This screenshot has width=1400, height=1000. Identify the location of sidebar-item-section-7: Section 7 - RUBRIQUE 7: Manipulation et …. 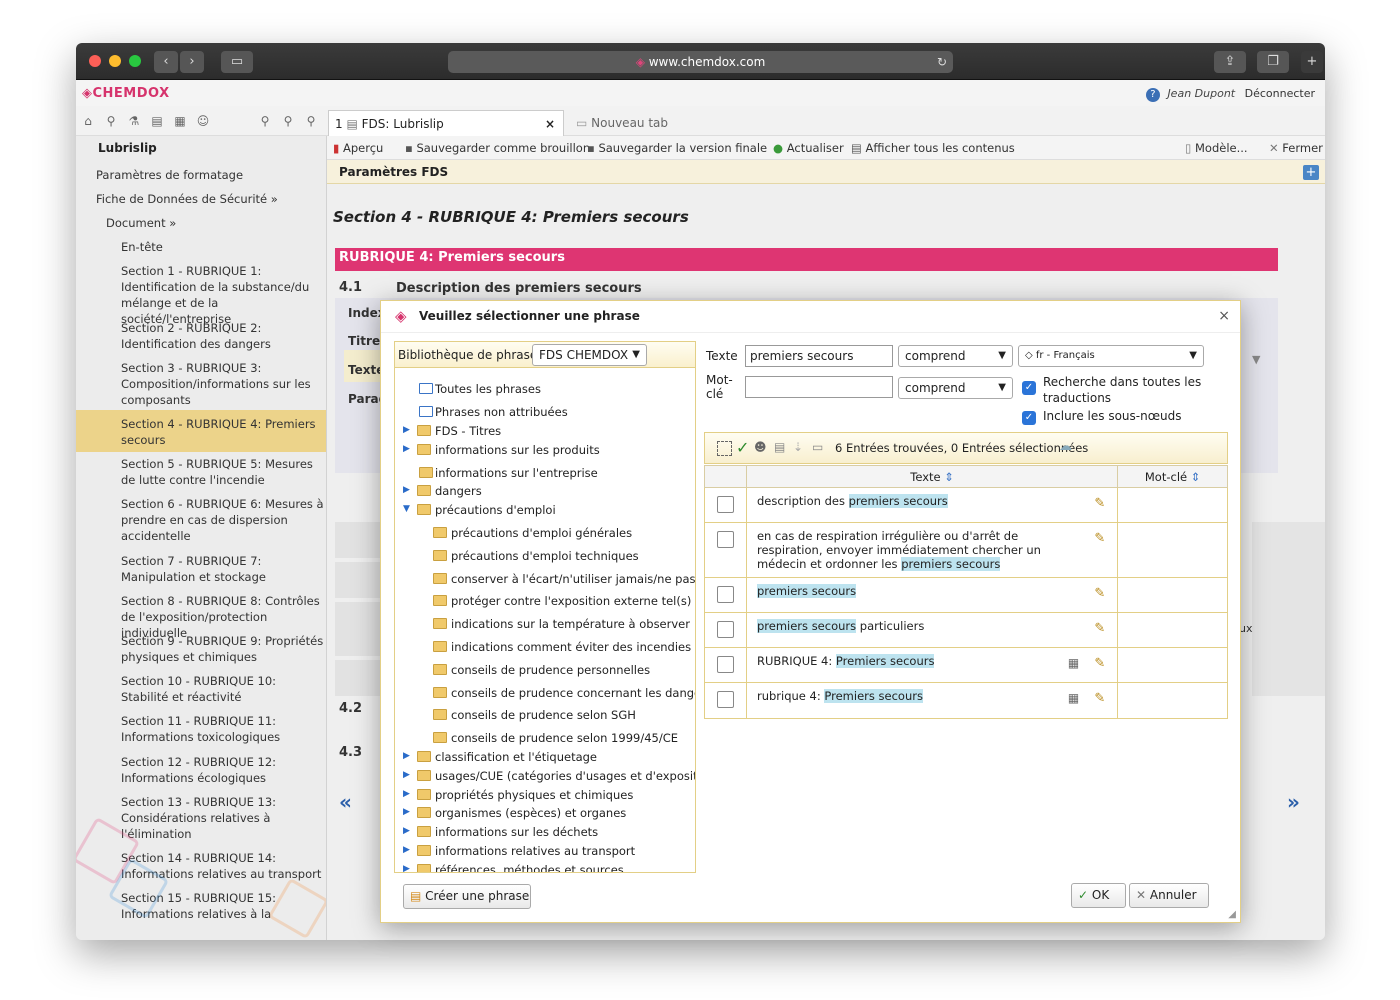
(222, 569).